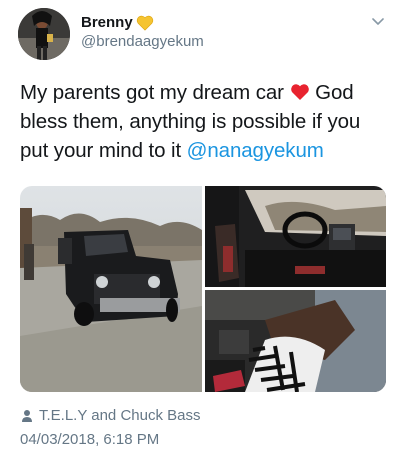  I want to click on tweet-text-part1: My parents got my dream car, so click(155, 92).